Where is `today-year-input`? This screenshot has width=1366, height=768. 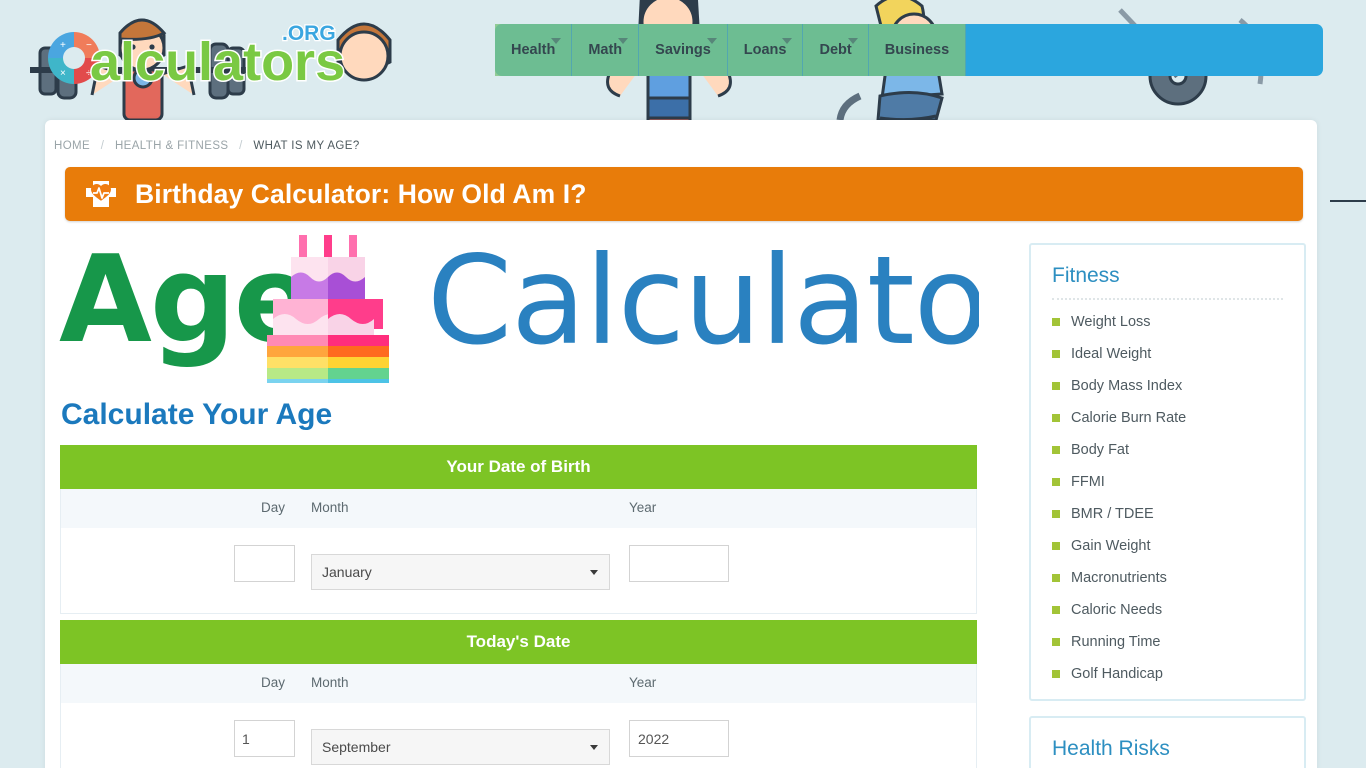 today-year-input is located at coordinates (679, 738).